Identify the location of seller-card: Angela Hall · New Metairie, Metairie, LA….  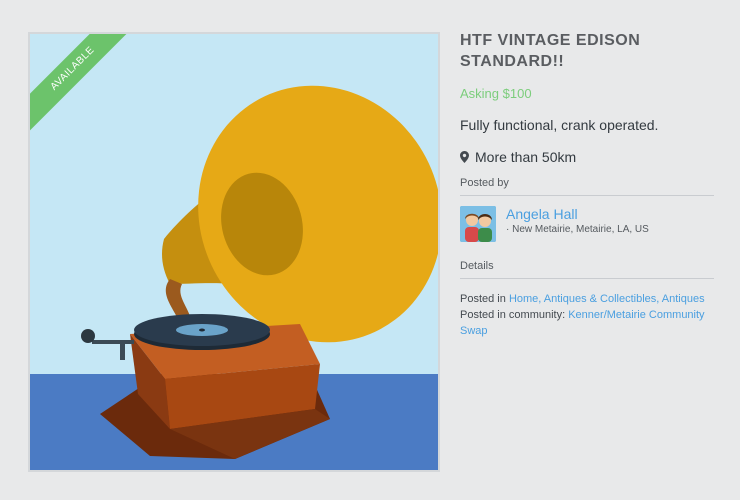
(587, 224).